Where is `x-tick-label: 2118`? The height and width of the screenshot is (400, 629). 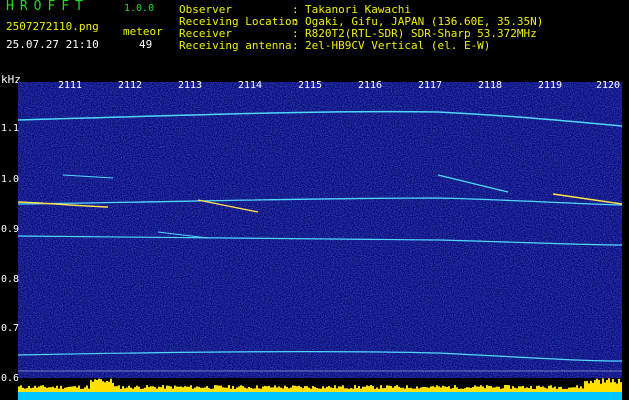 x-tick-label: 2118 is located at coordinates (490, 85).